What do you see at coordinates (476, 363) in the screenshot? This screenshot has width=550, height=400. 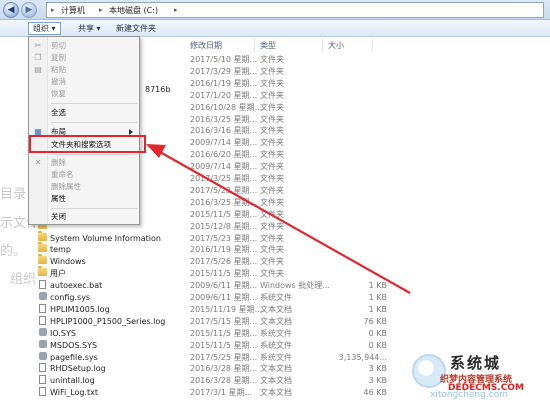 I see `watermark-title: 系统城` at bounding box center [476, 363].